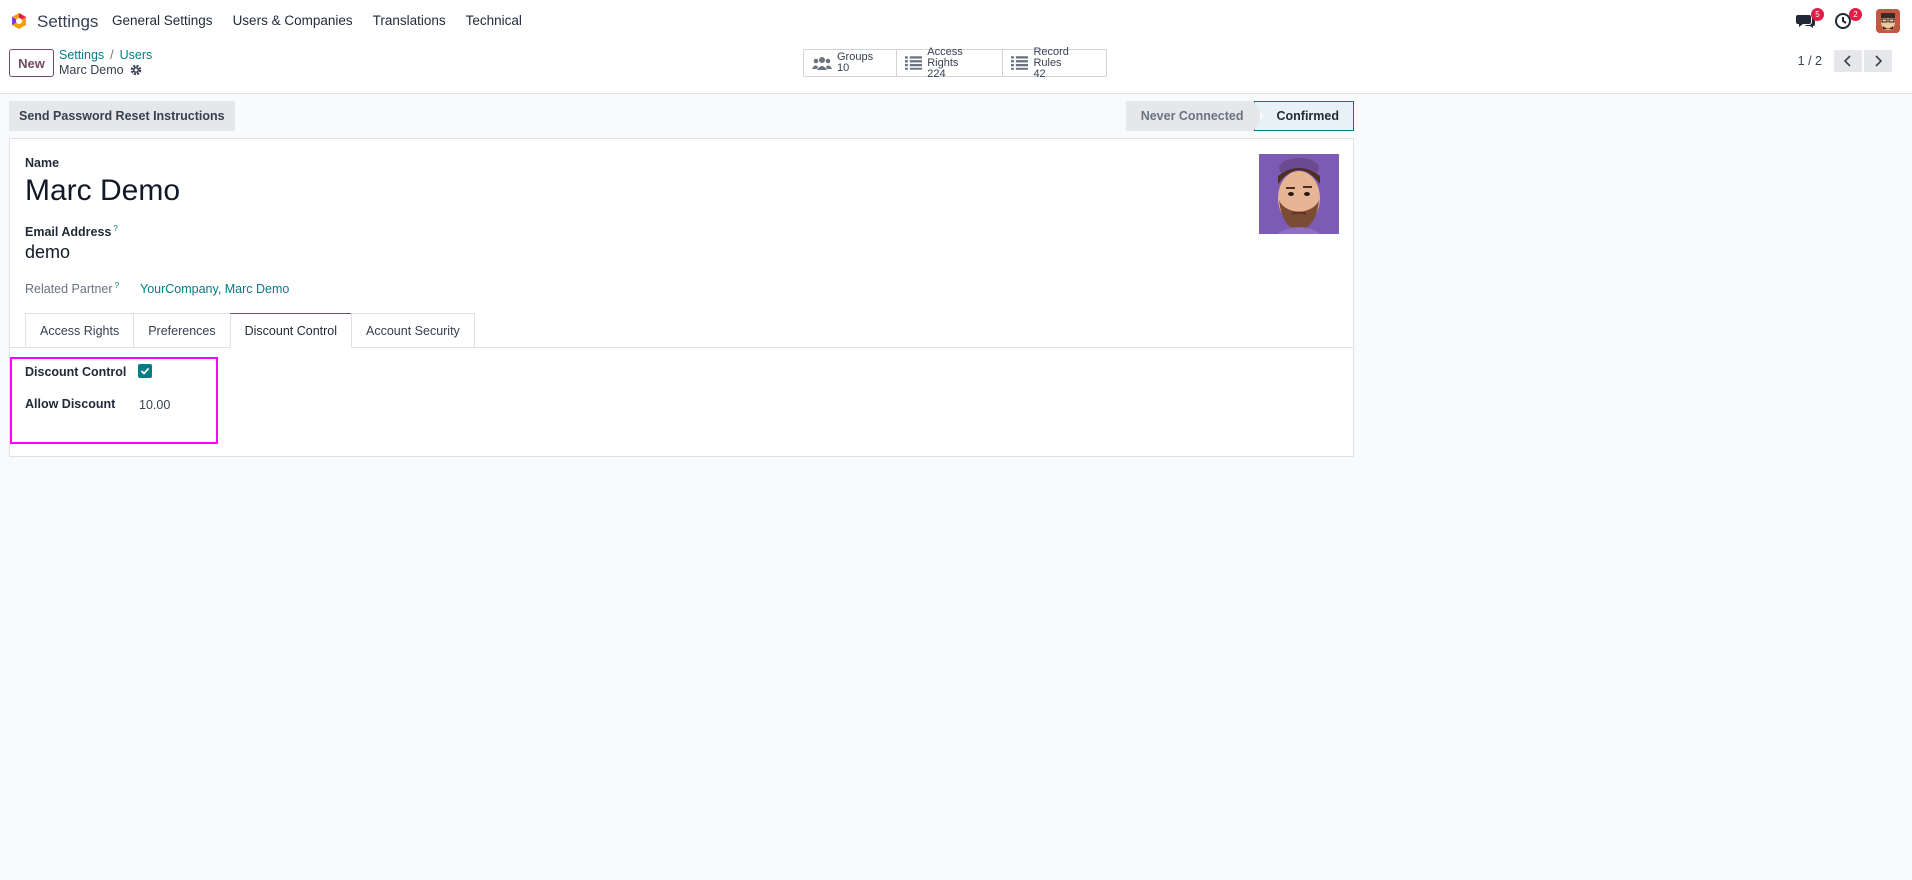 The height and width of the screenshot is (880, 1912). What do you see at coordinates (822, 63) in the screenshot?
I see `users-icon` at bounding box center [822, 63].